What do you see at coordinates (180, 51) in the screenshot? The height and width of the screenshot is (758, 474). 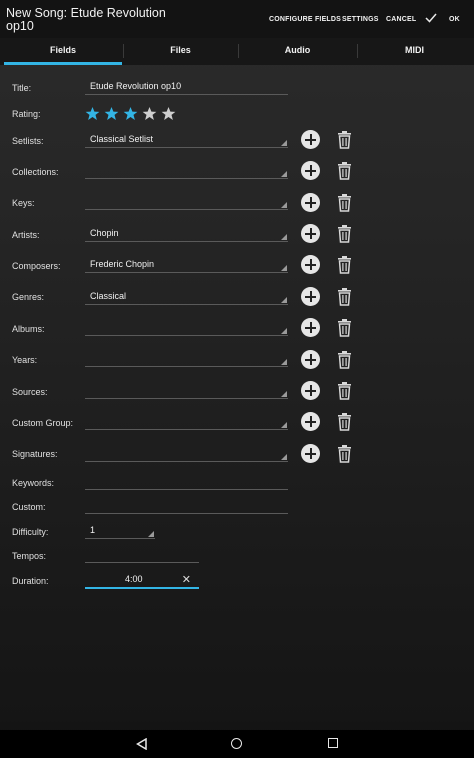 I see `tab-files: Files` at bounding box center [180, 51].